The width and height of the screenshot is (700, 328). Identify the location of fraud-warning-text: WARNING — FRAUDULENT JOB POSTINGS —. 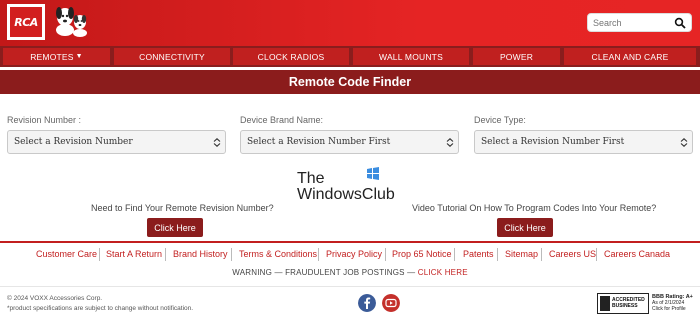
(324, 272).